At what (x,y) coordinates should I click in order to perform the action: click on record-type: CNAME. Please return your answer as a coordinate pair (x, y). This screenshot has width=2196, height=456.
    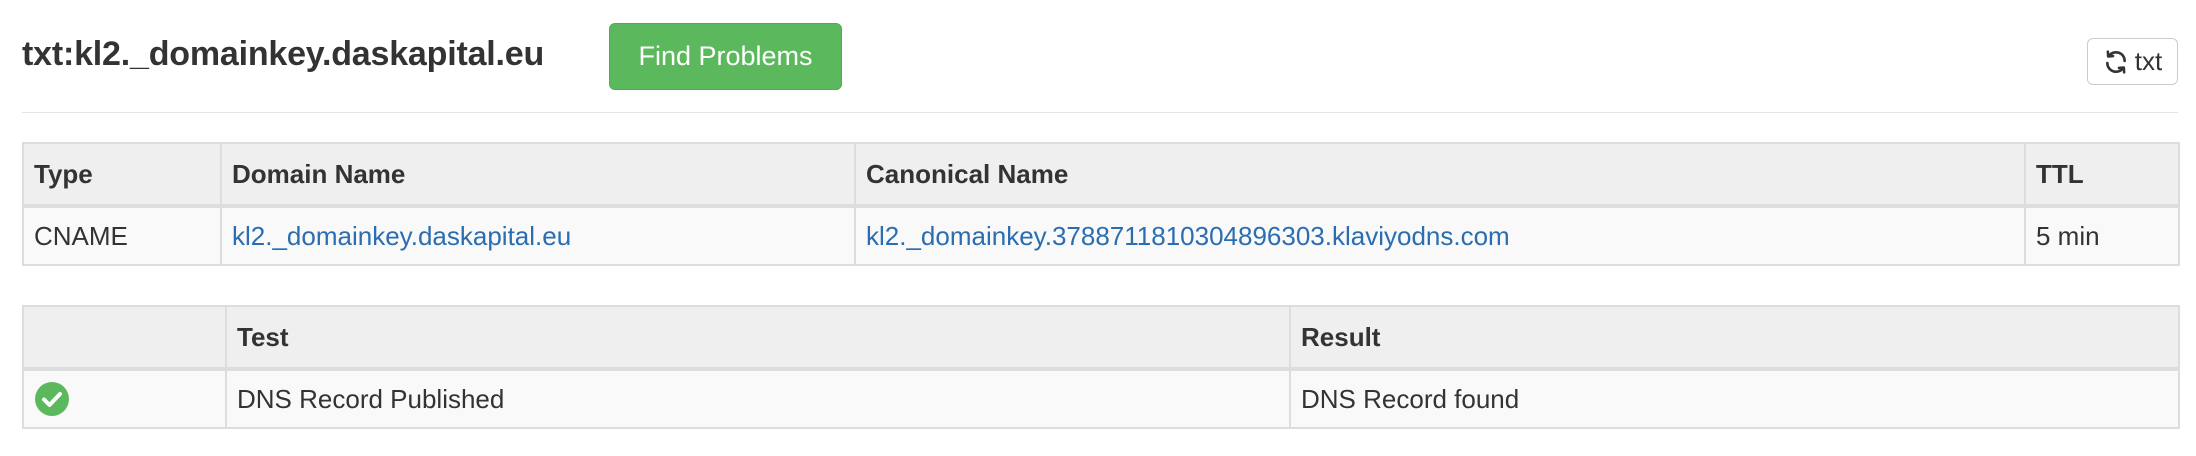
    Looking at the image, I should click on (122, 235).